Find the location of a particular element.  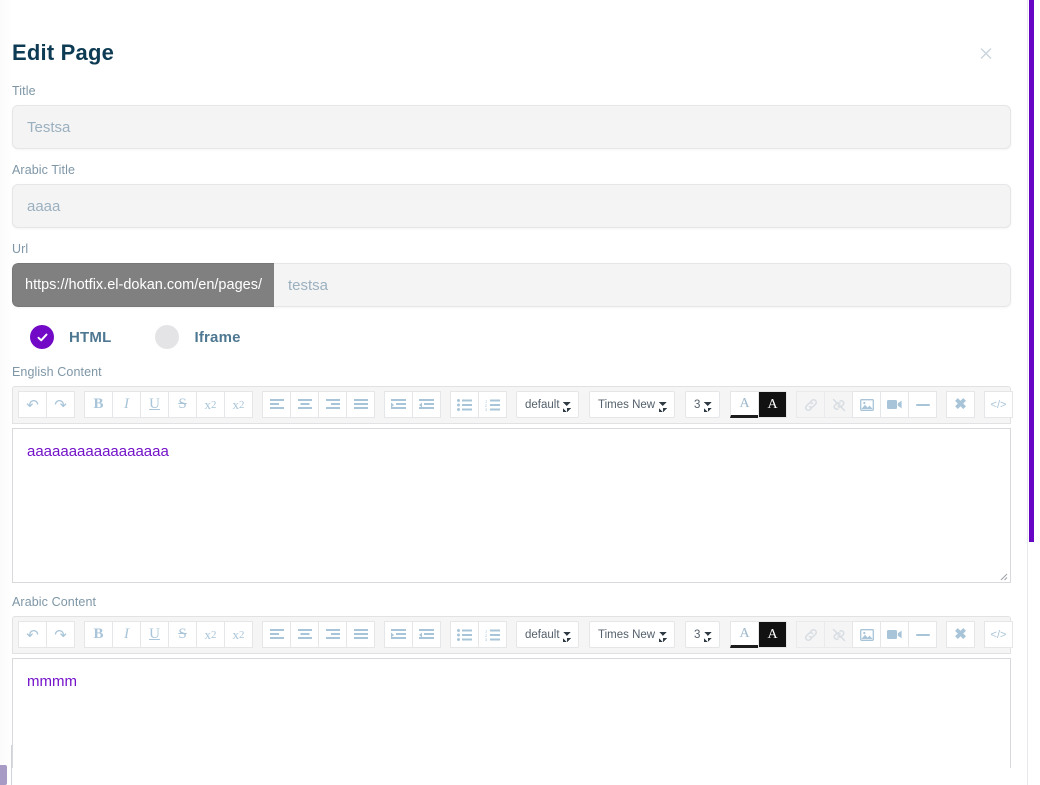

radio-option-iframe: Iframe is located at coordinates (197, 337).